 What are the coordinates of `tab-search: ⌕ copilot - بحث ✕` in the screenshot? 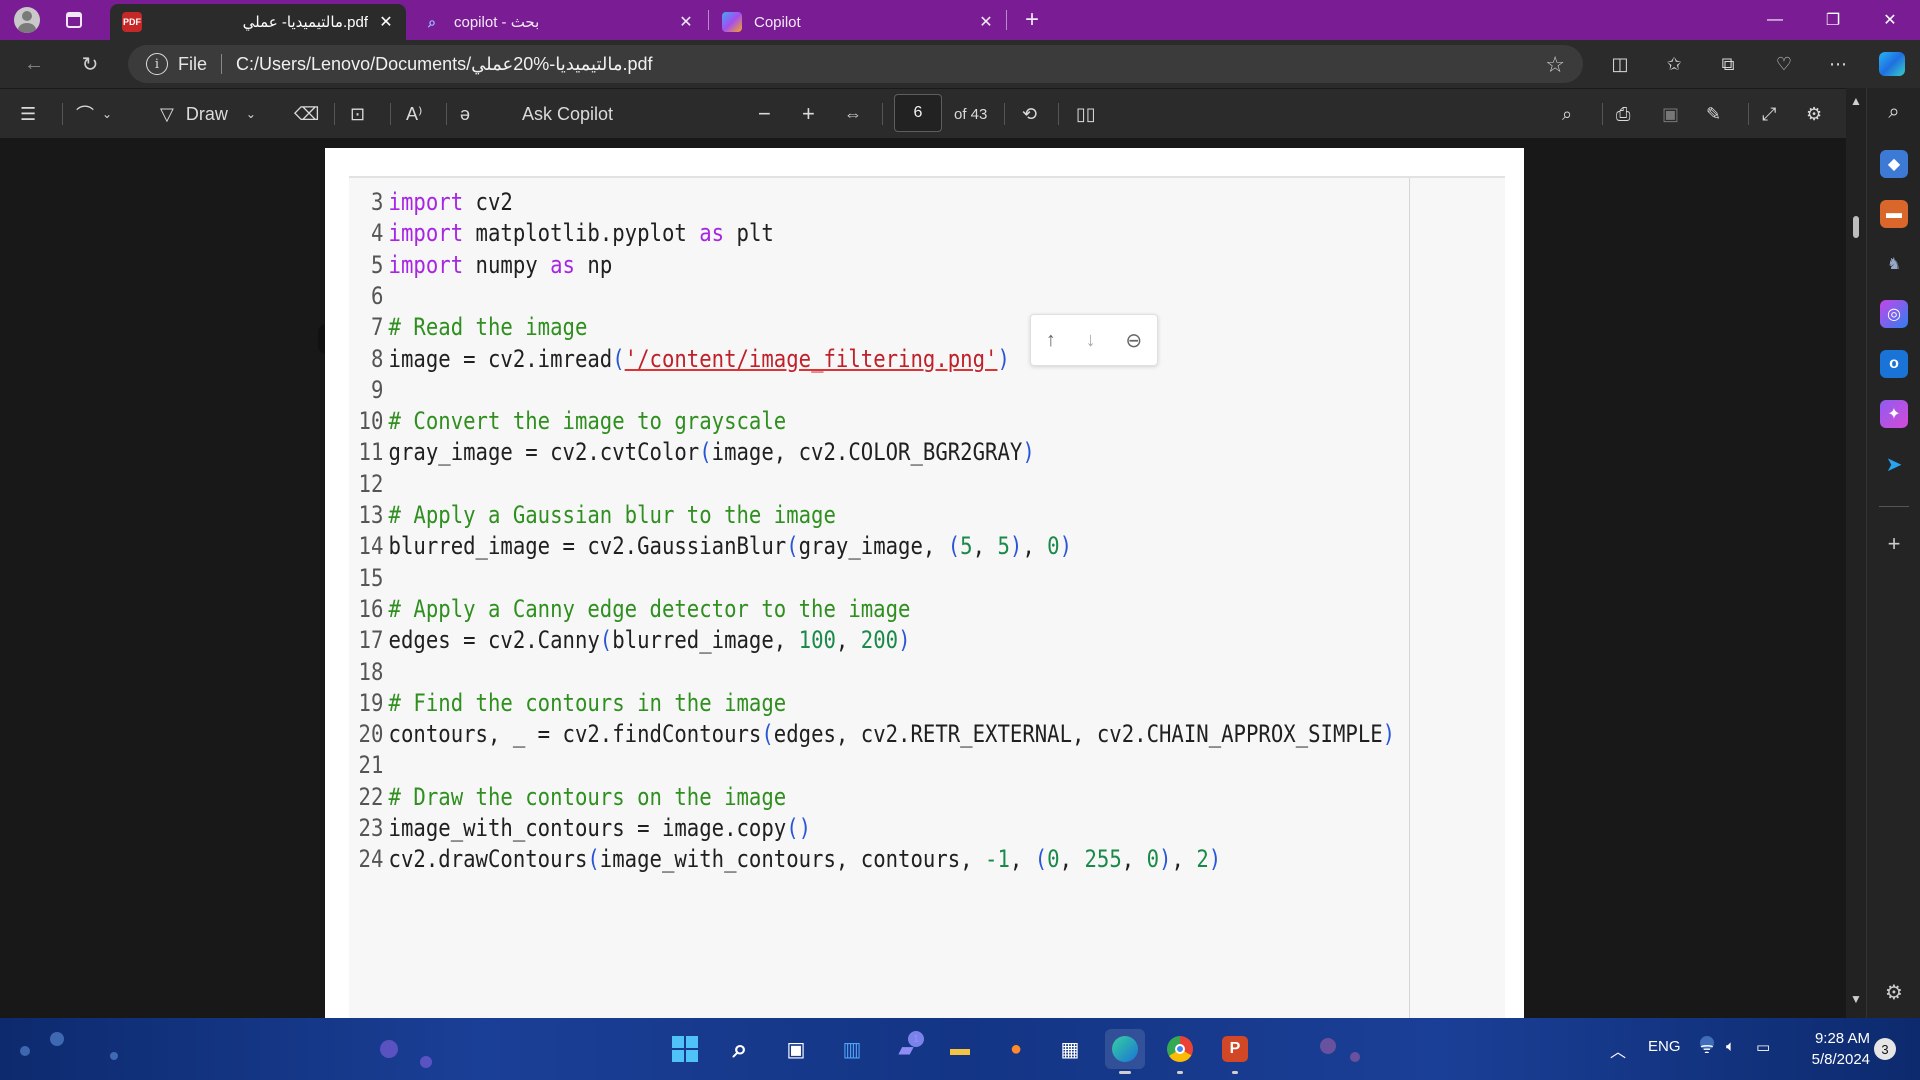 It's located at (558, 22).